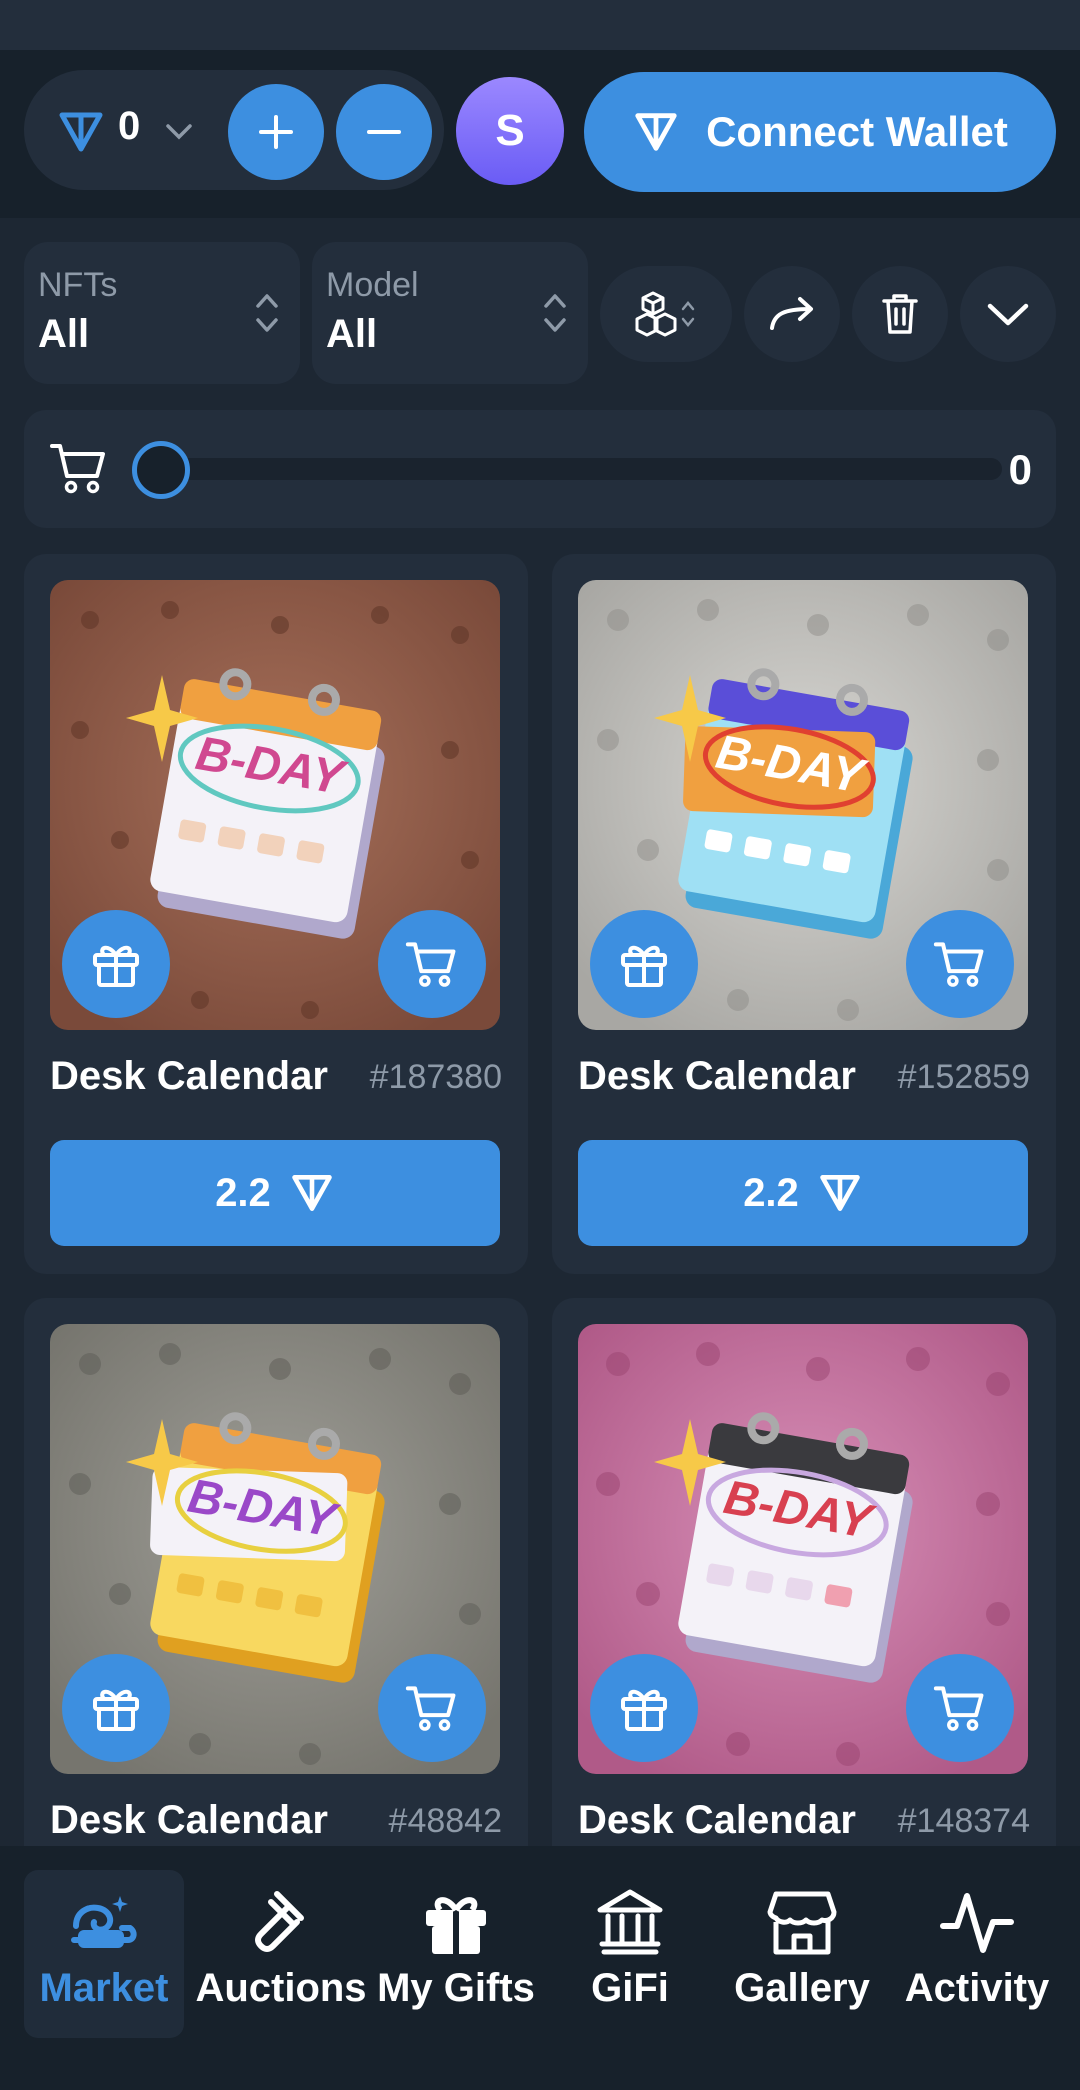  What do you see at coordinates (630, 1922) in the screenshot?
I see `bank-icon` at bounding box center [630, 1922].